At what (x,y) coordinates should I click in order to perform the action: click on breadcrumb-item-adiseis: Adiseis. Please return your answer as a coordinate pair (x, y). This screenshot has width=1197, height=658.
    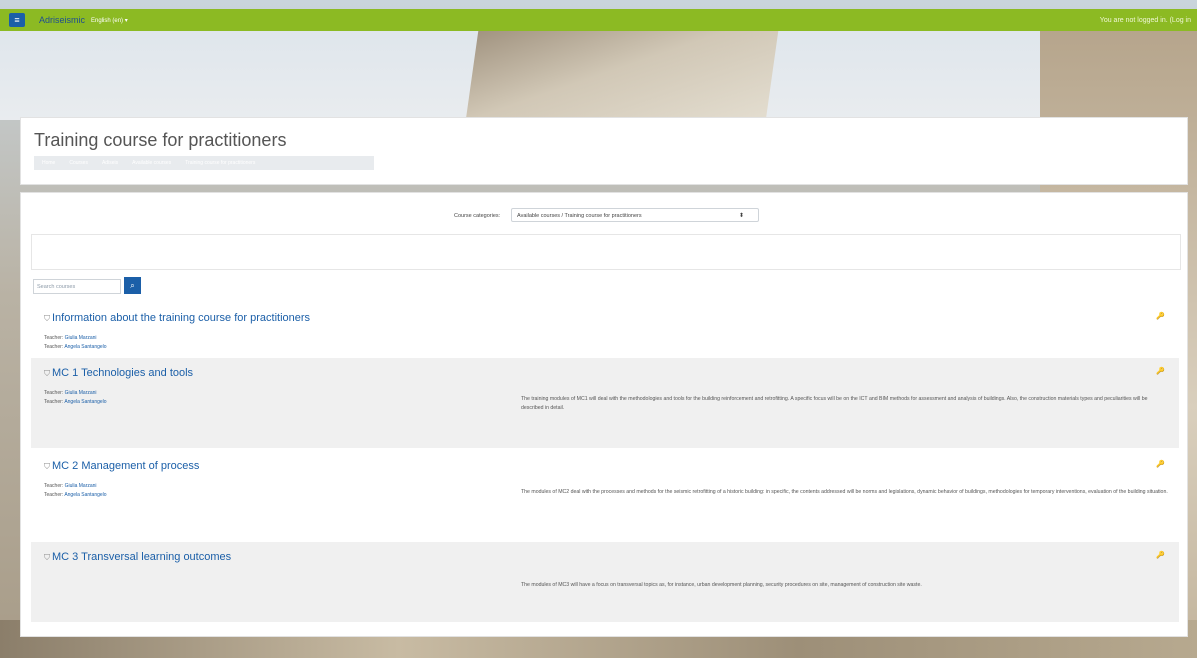
    Looking at the image, I should click on (110, 163).